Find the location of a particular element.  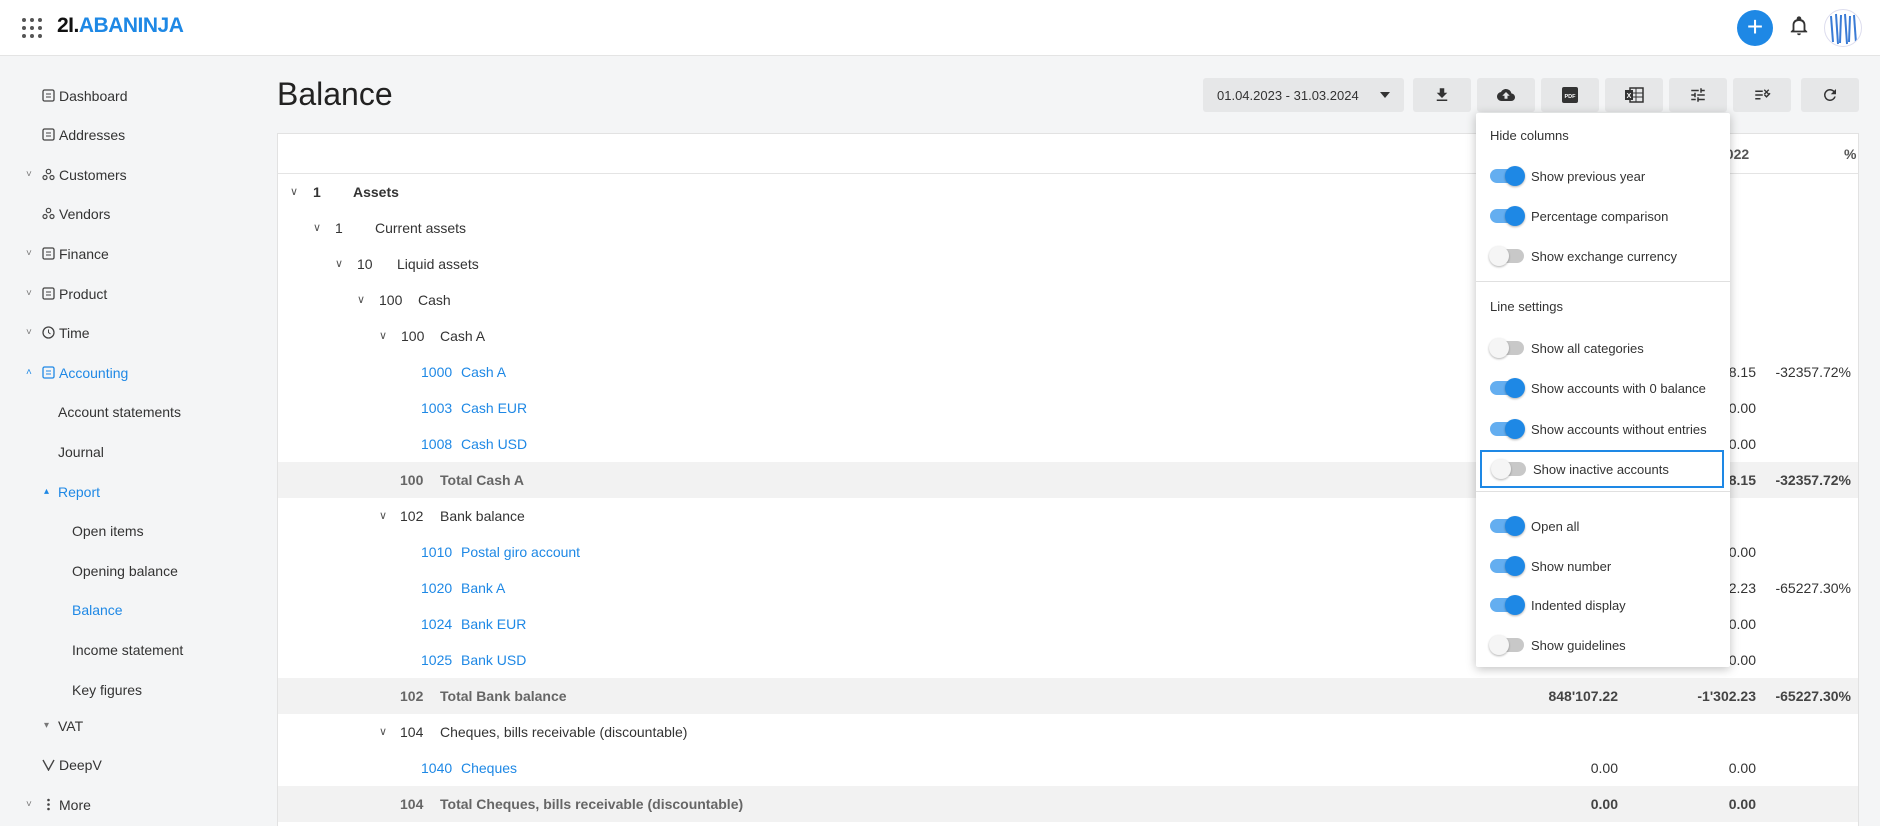

value-cur: 0.00 is located at coordinates (1604, 768).